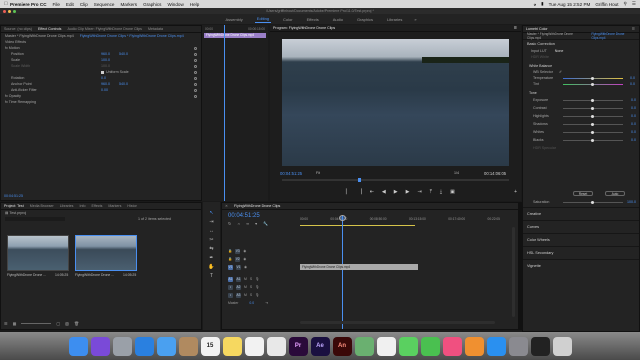 The width and height of the screenshot is (640, 360). I want to click on ec-anchor-y: 540.0, so click(123, 84).